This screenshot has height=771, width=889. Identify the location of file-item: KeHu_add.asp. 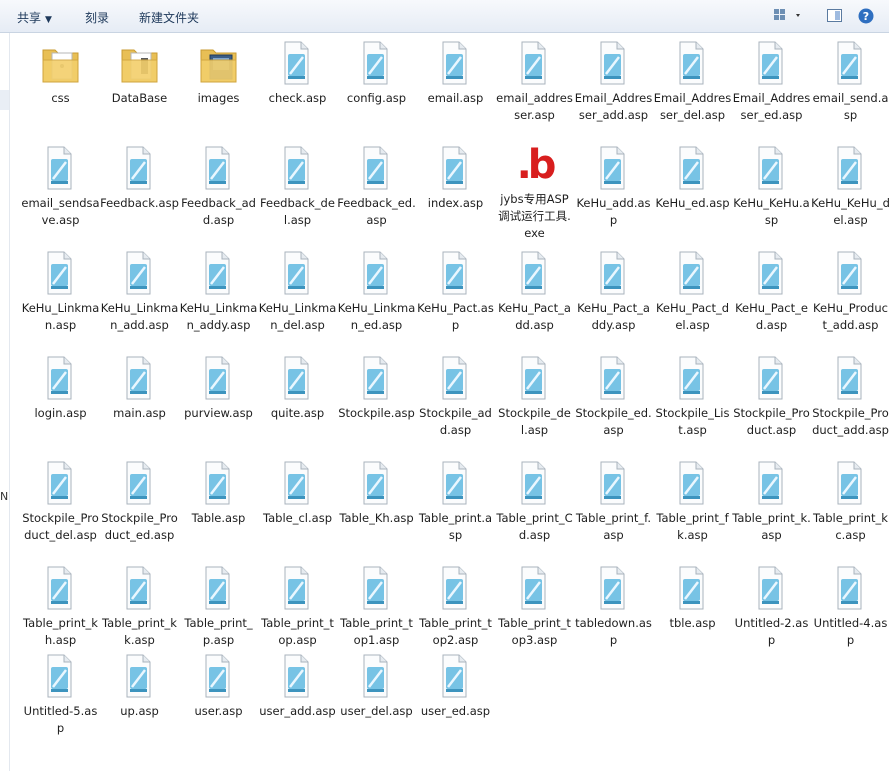
(613, 187).